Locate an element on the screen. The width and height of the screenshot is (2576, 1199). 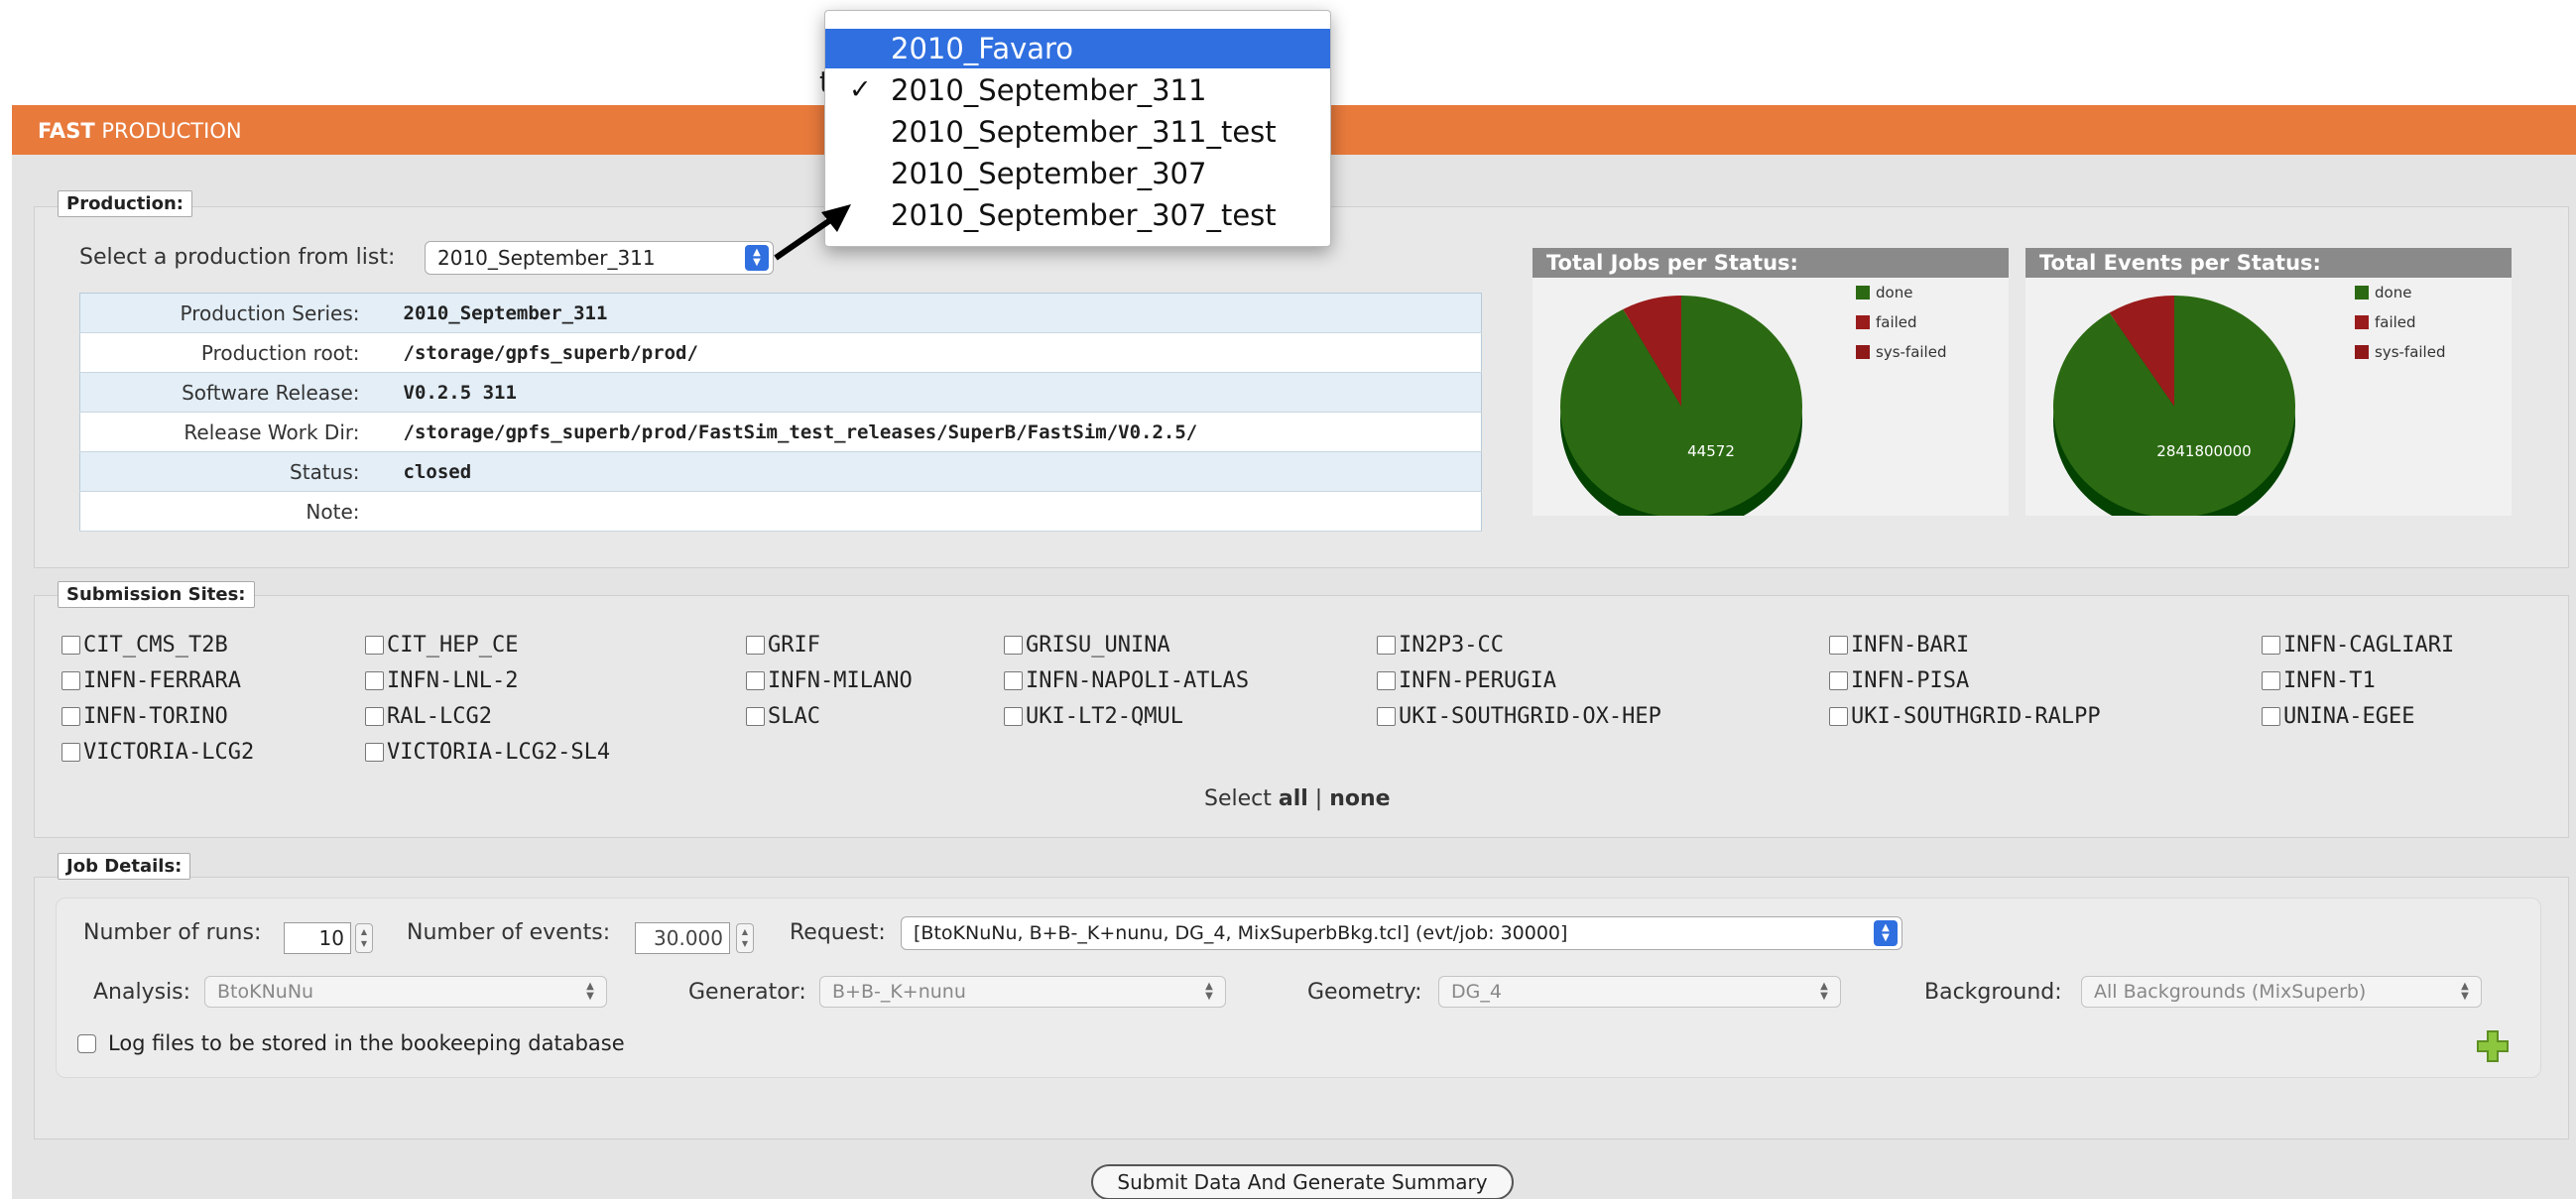
site-option: INFN-BARI is located at coordinates (1899, 645).